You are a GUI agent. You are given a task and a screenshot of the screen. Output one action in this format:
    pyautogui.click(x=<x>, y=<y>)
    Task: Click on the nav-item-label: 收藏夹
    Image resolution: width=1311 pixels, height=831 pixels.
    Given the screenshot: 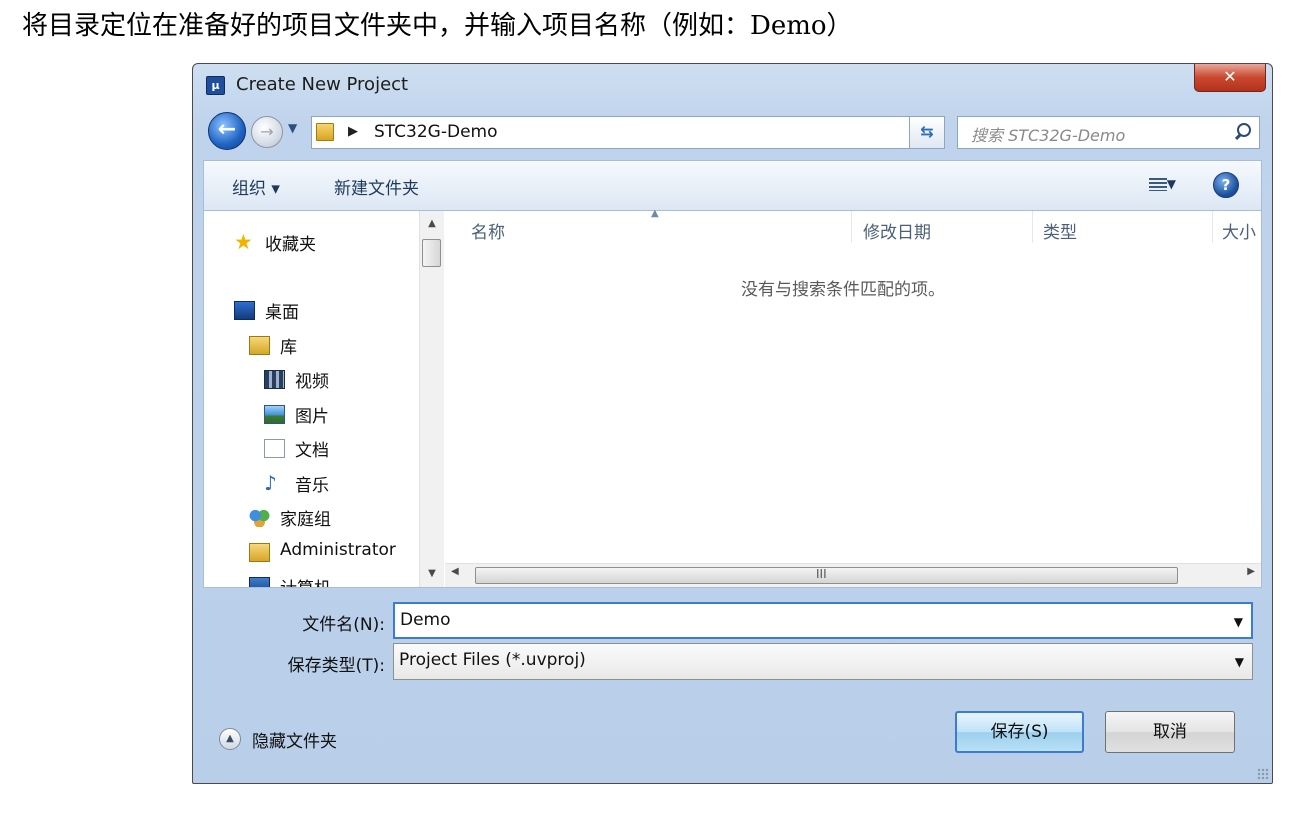 What is the action you would take?
    pyautogui.click(x=290, y=245)
    